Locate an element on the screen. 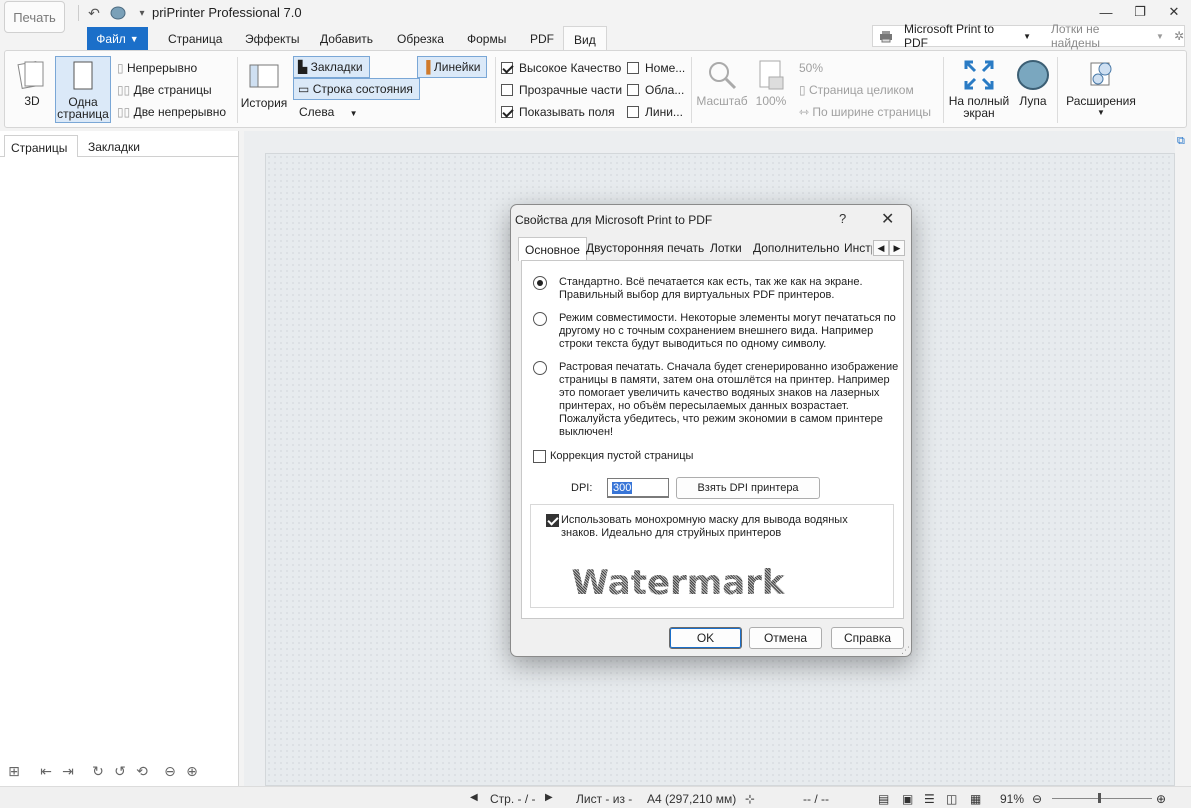  zoom-slider is located at coordinates (1102, 798).